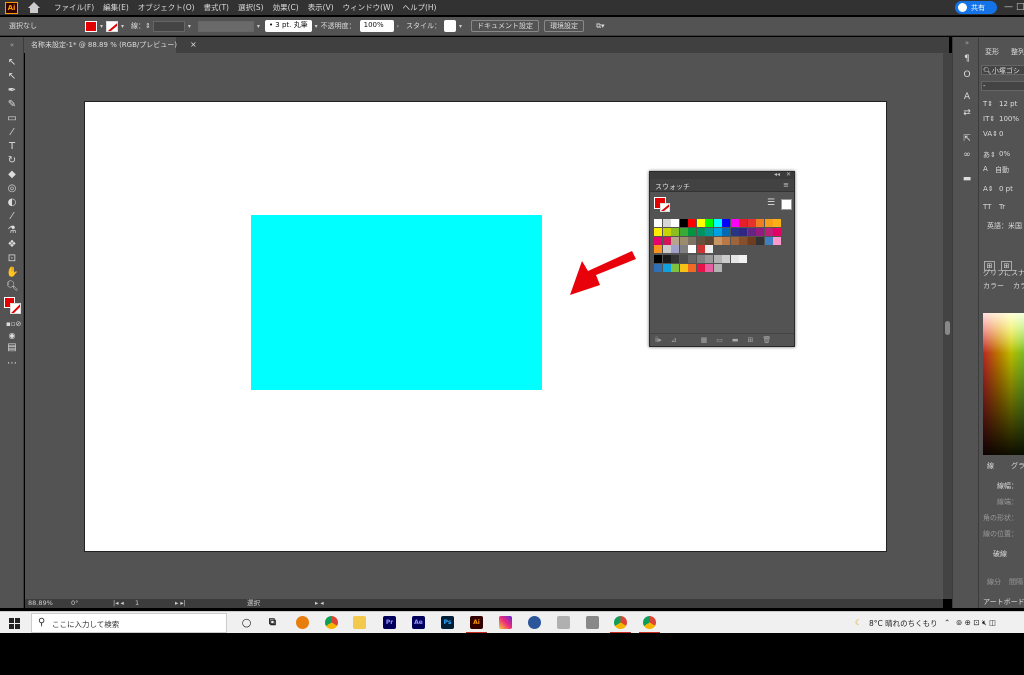  Describe the element at coordinates (302, 622) in the screenshot. I see `blender-icon` at that location.